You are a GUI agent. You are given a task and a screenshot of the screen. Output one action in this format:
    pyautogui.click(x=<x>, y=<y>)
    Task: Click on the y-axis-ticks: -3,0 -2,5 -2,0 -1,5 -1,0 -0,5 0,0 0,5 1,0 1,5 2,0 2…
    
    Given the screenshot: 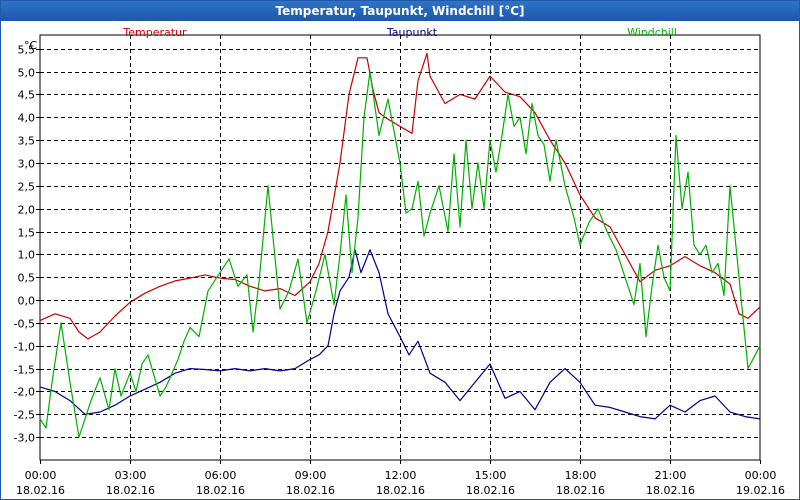 What is the action you would take?
    pyautogui.click(x=27, y=244)
    